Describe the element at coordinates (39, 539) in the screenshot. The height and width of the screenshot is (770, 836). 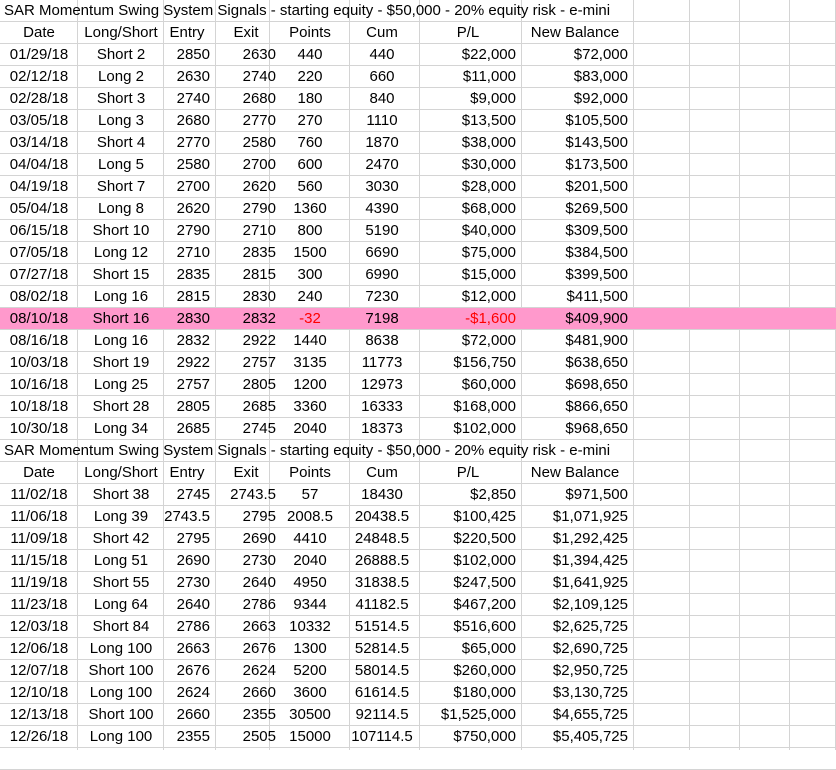
I see `table-cell: 11/09/18` at that location.